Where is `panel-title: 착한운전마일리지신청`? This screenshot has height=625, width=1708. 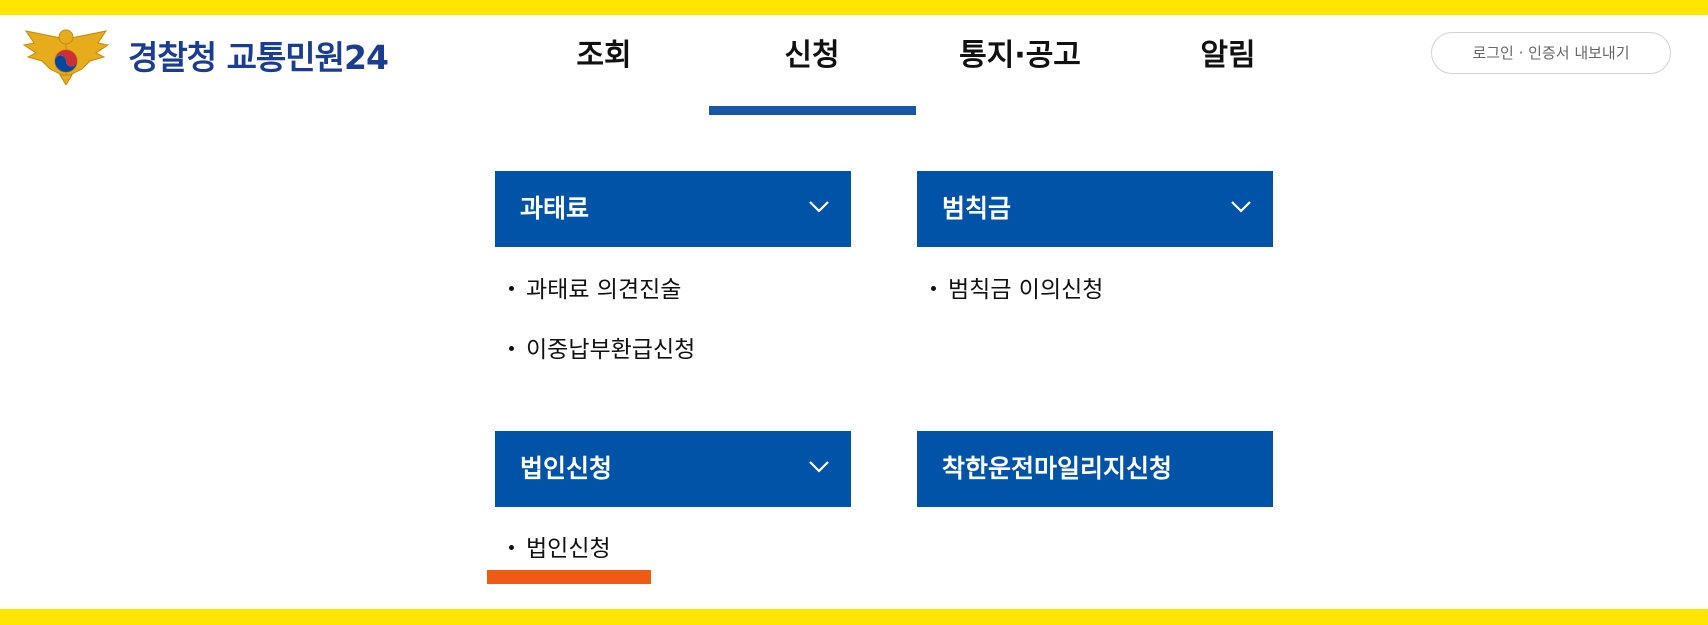 panel-title: 착한운전마일리지신청 is located at coordinates (1057, 468).